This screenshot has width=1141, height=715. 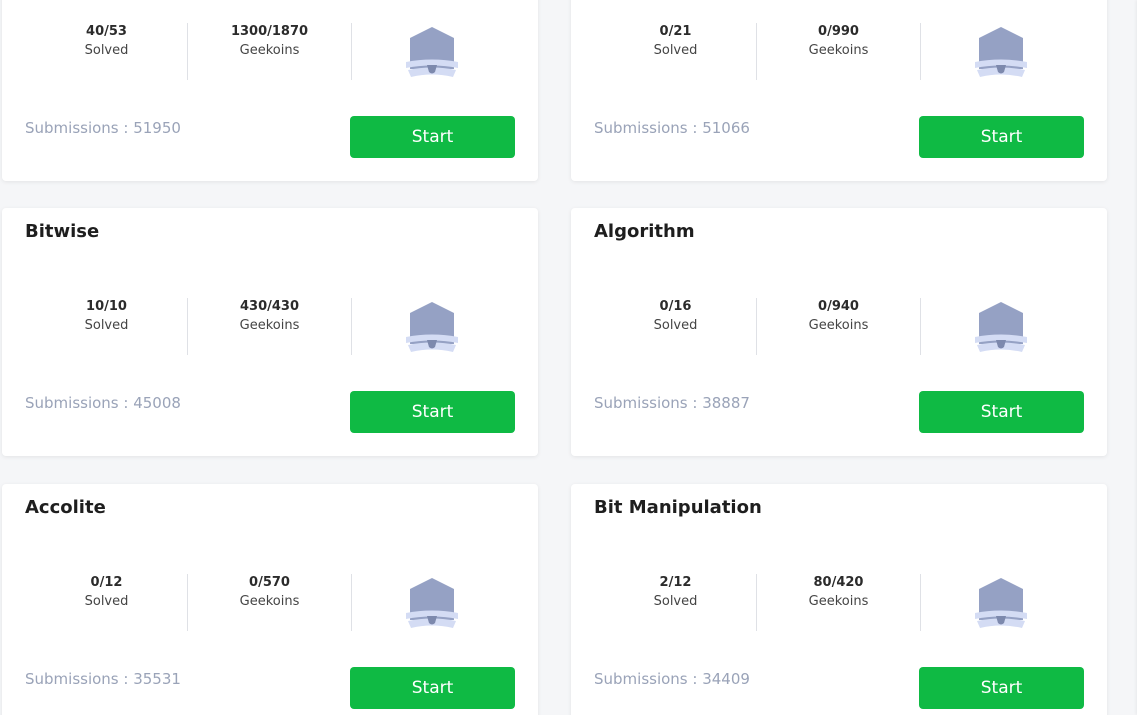 I want to click on geekoins-count: 1300/1870, so click(x=269, y=31).